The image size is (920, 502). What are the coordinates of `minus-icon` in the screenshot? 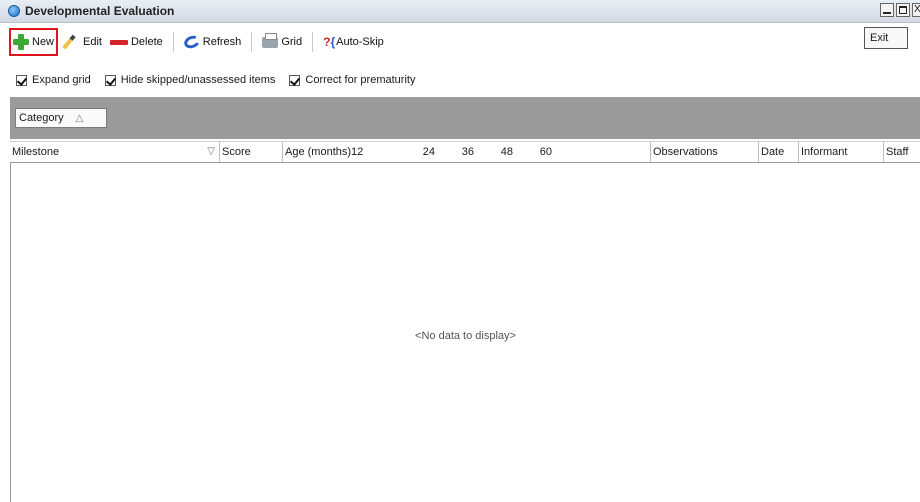 It's located at (118, 42).